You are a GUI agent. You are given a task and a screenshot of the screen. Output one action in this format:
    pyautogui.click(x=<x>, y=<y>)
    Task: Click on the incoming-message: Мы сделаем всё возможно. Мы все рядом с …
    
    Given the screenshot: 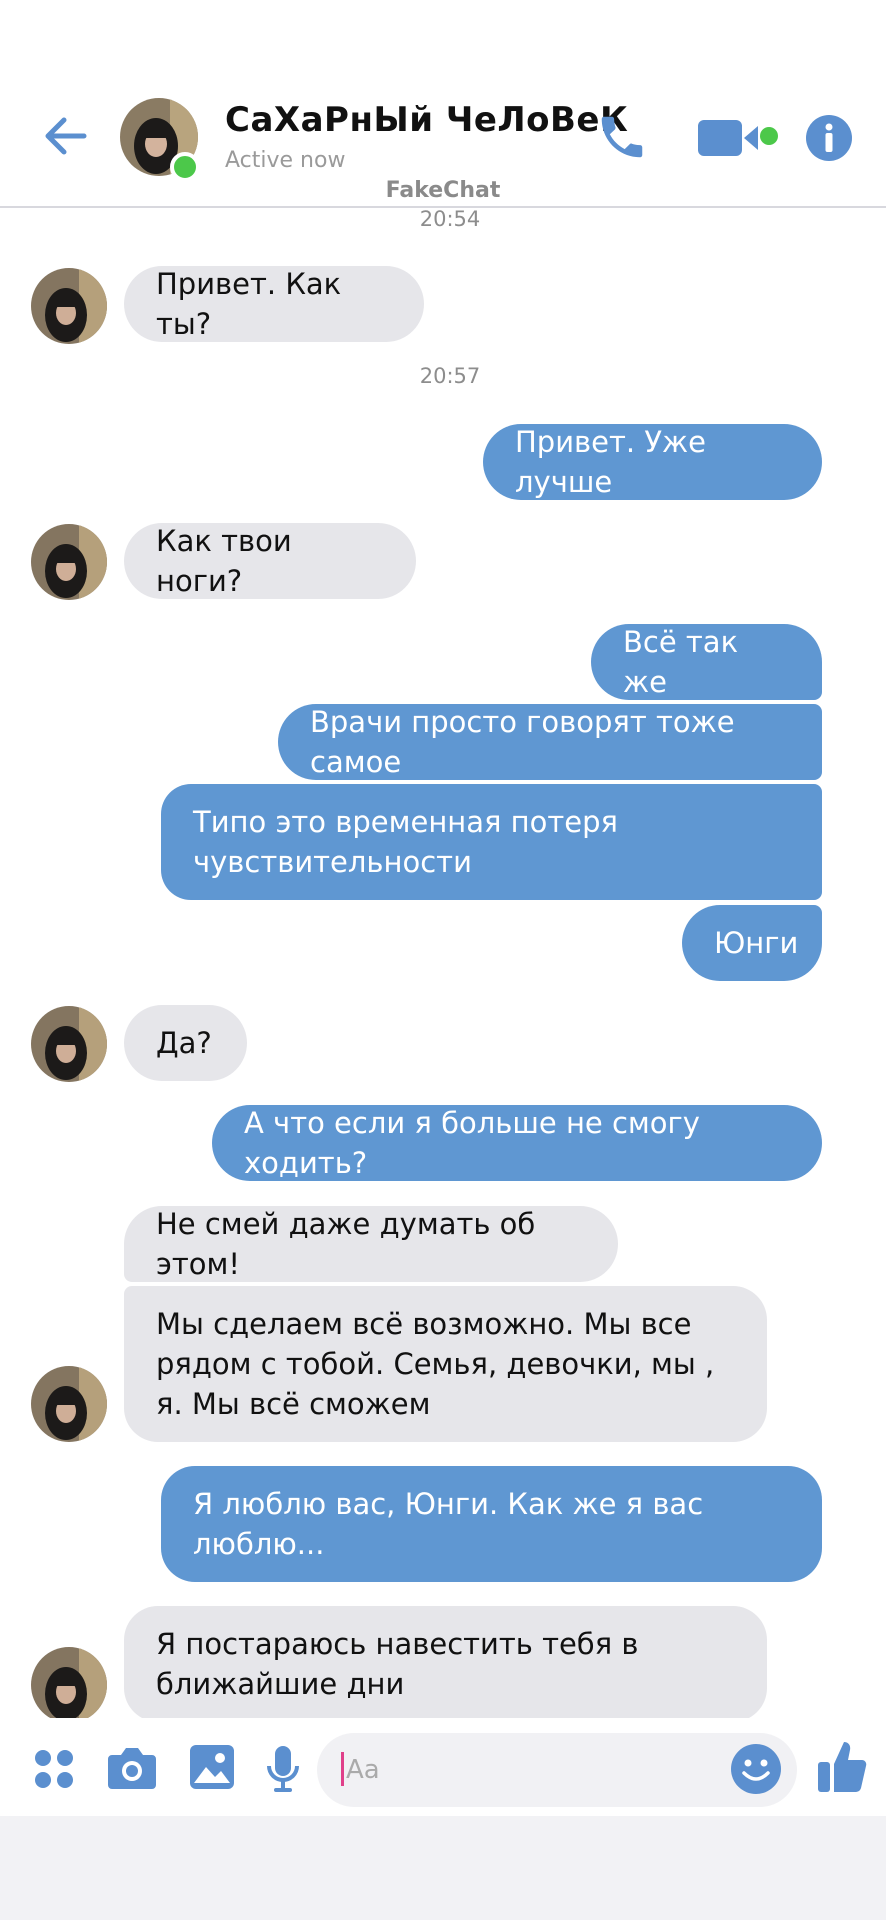 What is the action you would take?
    pyautogui.click(x=445, y=1364)
    